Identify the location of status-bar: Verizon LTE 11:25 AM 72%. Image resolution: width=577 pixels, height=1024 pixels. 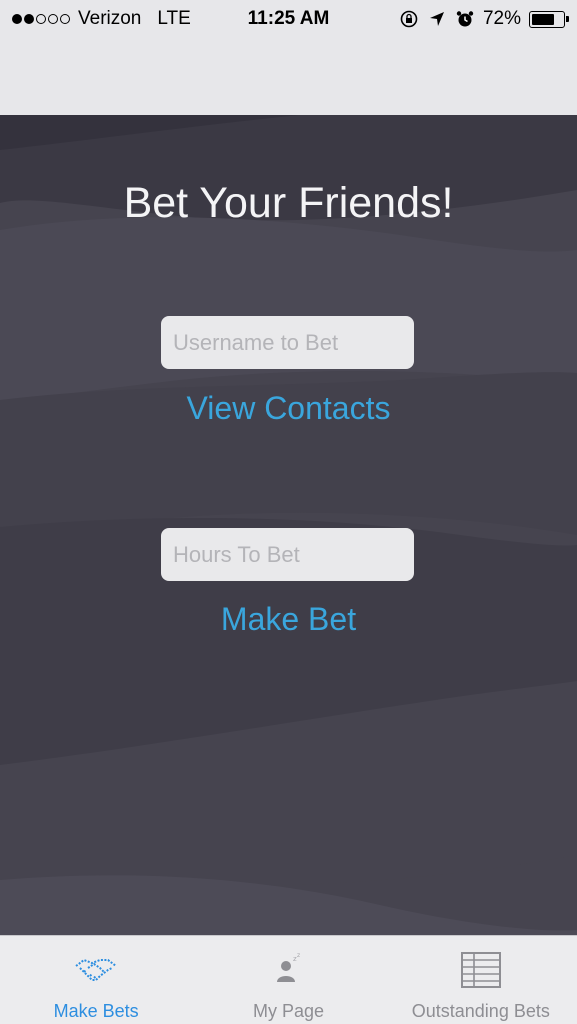
(288, 19).